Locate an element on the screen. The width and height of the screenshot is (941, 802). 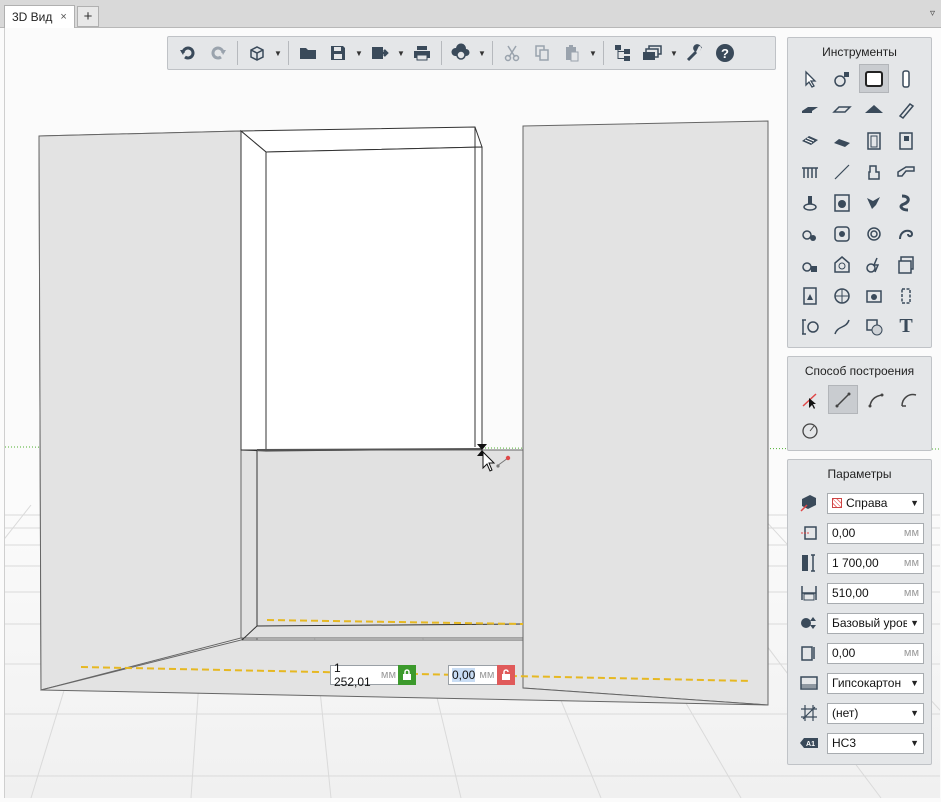
angle-dimension-input: 0,00 мм is located at coordinates (473, 675).